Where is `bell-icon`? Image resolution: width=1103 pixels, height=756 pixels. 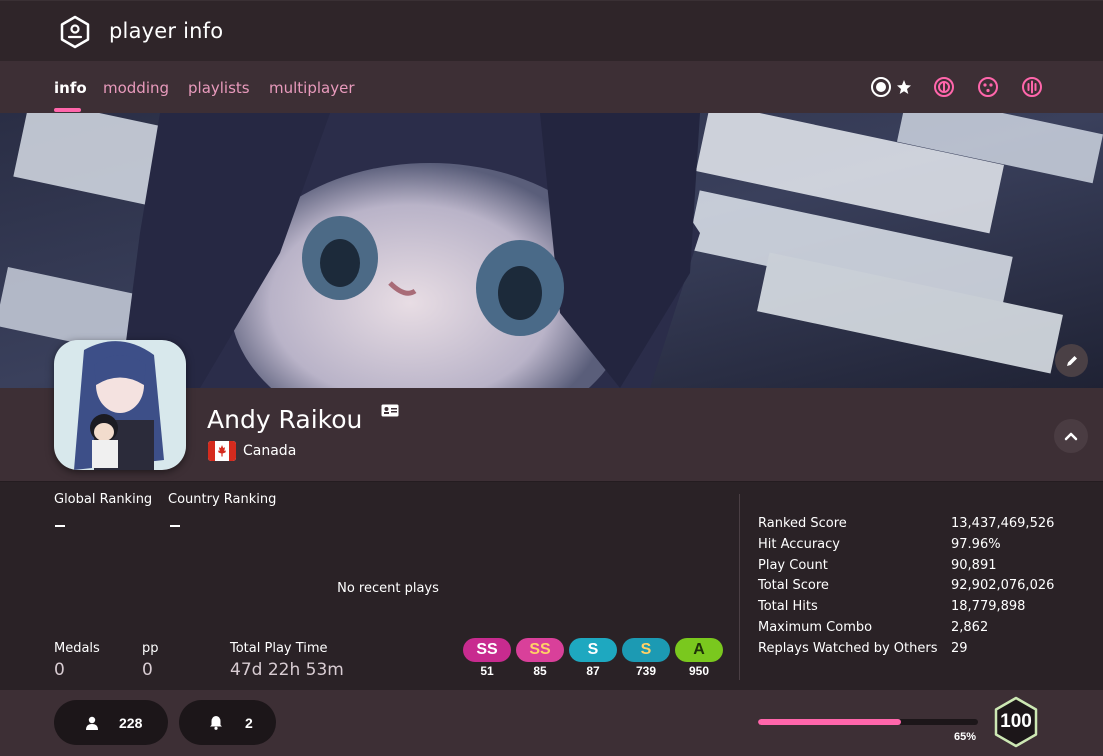
bell-icon is located at coordinates (216, 723).